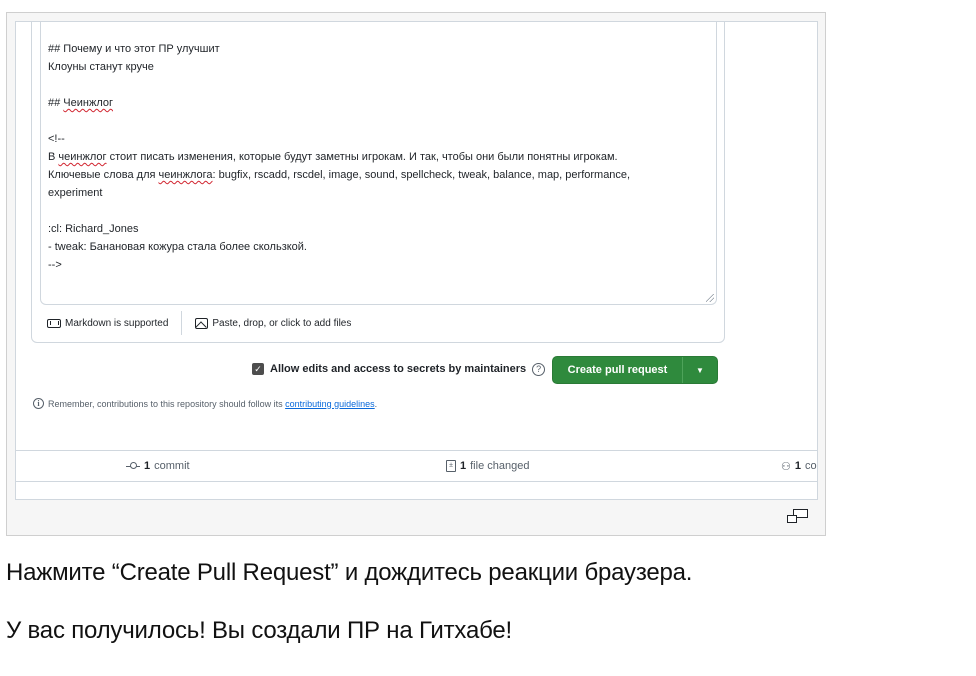 This screenshot has width=976, height=676. I want to click on markdown-supported-link: Markdown is supported, so click(107, 323).